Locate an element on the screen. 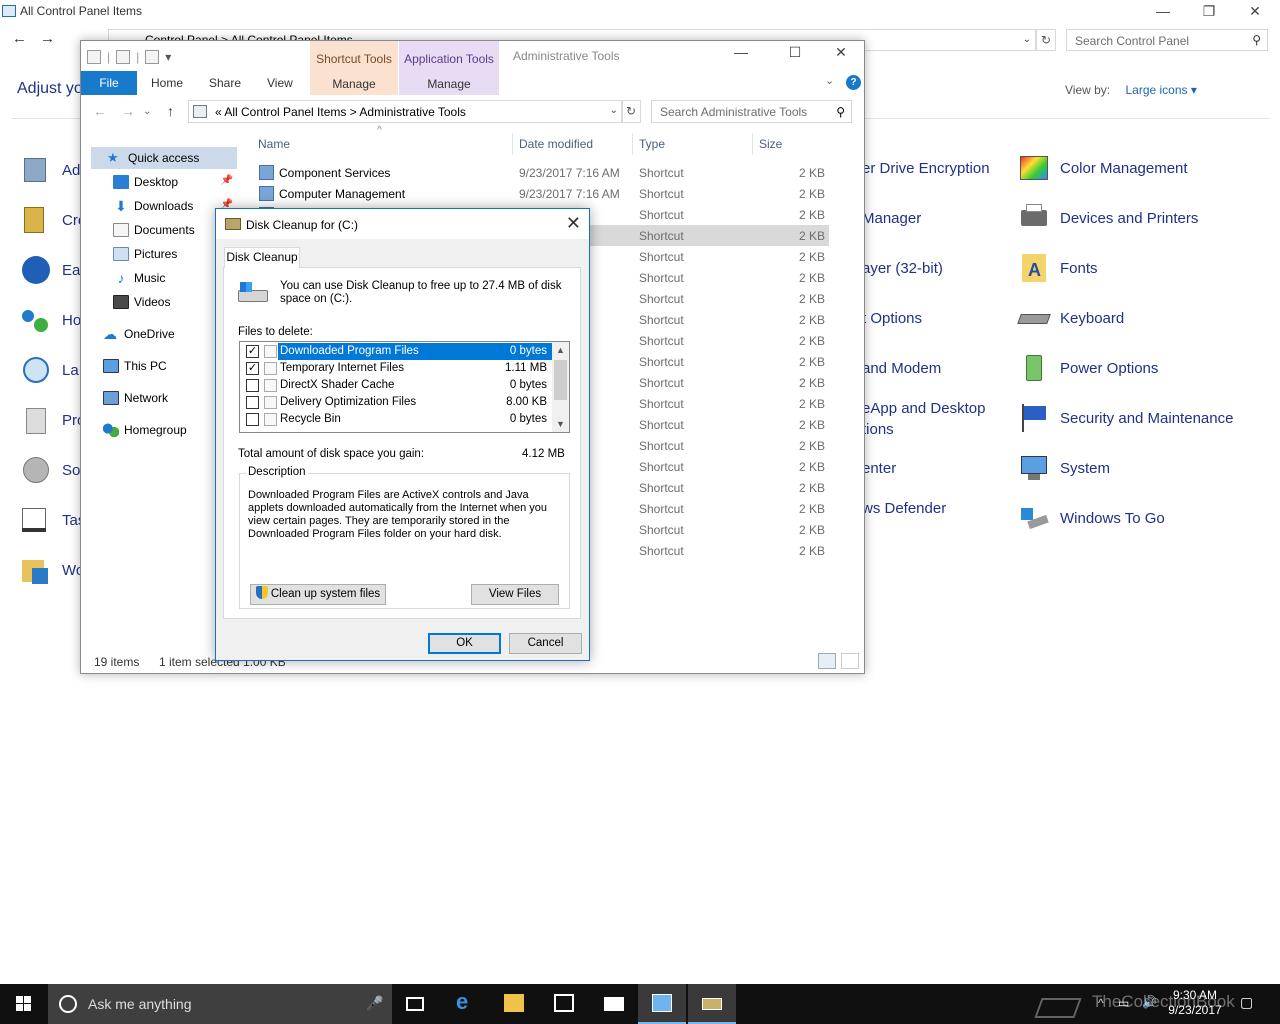 The image size is (1280, 1024). cp-item-windows-defender: ws Defender is located at coordinates (904, 508).